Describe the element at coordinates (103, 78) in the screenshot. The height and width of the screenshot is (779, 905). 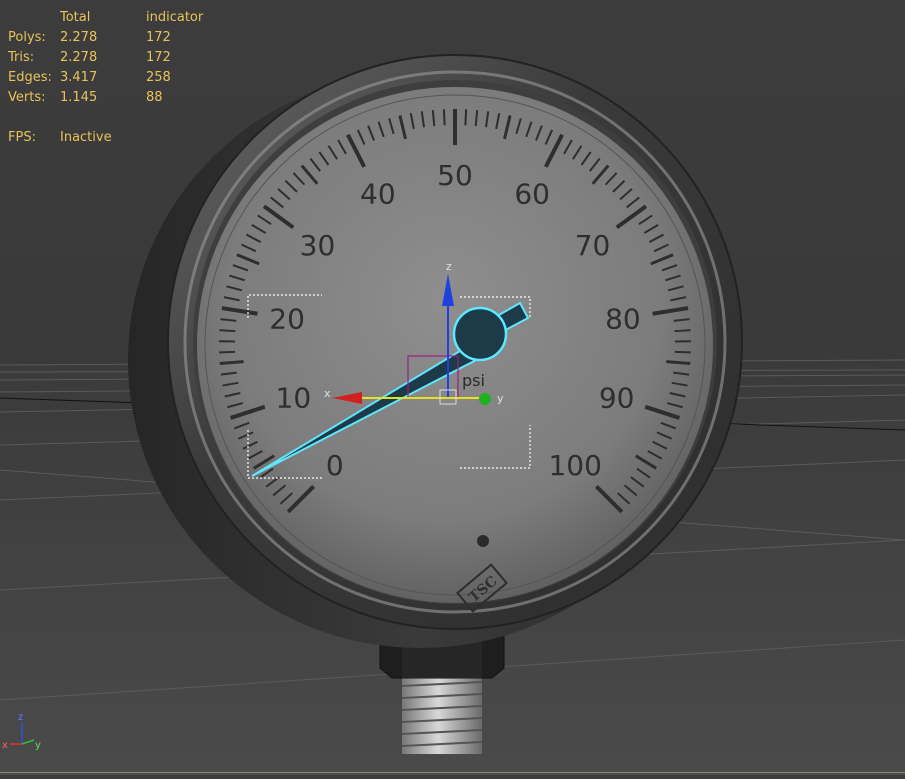
I see `stats-total: 3.417` at that location.